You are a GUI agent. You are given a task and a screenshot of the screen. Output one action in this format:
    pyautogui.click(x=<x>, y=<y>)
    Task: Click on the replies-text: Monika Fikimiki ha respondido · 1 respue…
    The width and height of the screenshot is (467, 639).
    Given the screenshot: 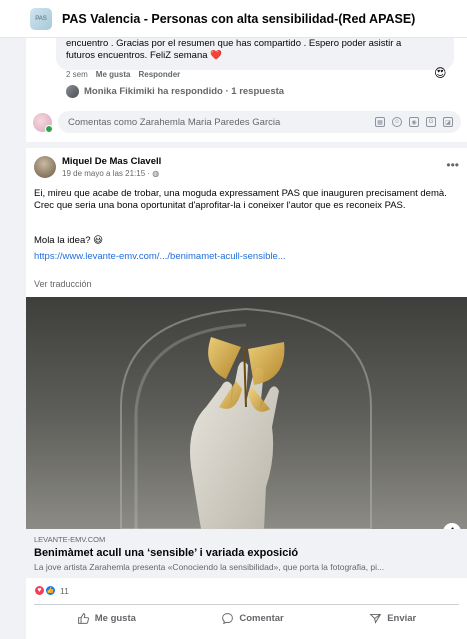 What is the action you would take?
    pyautogui.click(x=184, y=91)
    